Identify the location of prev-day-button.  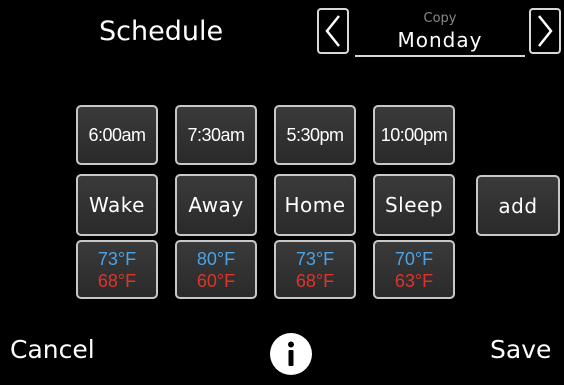
(333, 31).